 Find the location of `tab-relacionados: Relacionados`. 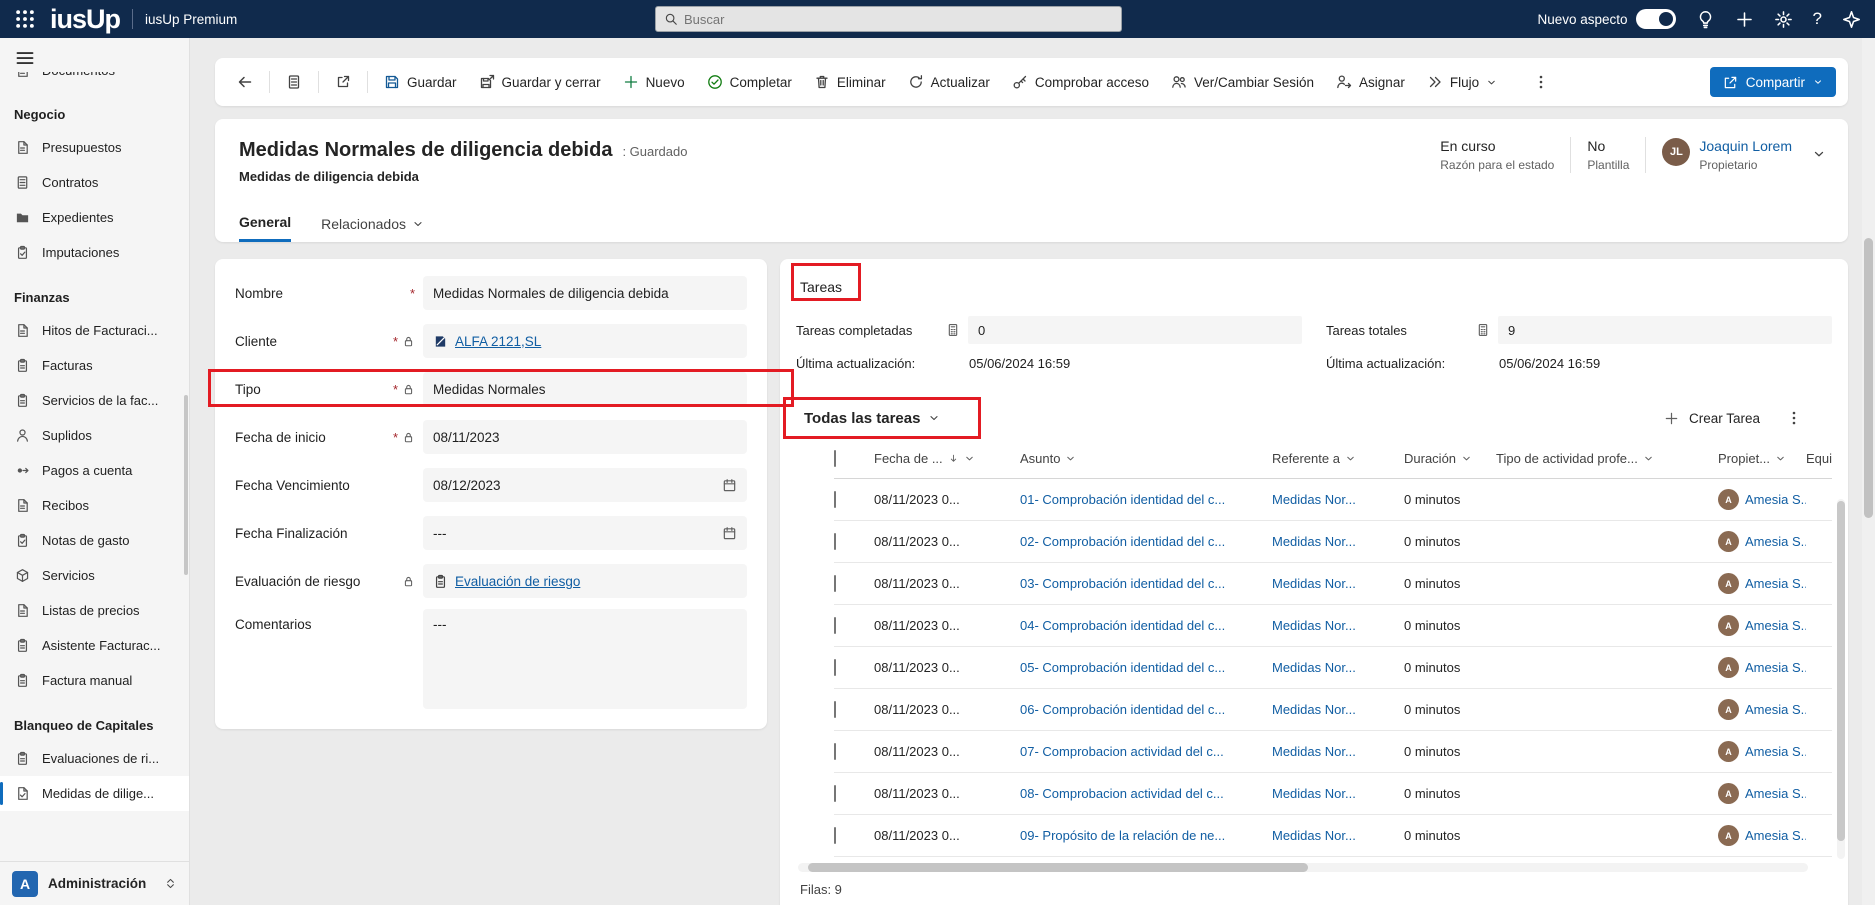

tab-relacionados: Relacionados is located at coordinates (372, 228).